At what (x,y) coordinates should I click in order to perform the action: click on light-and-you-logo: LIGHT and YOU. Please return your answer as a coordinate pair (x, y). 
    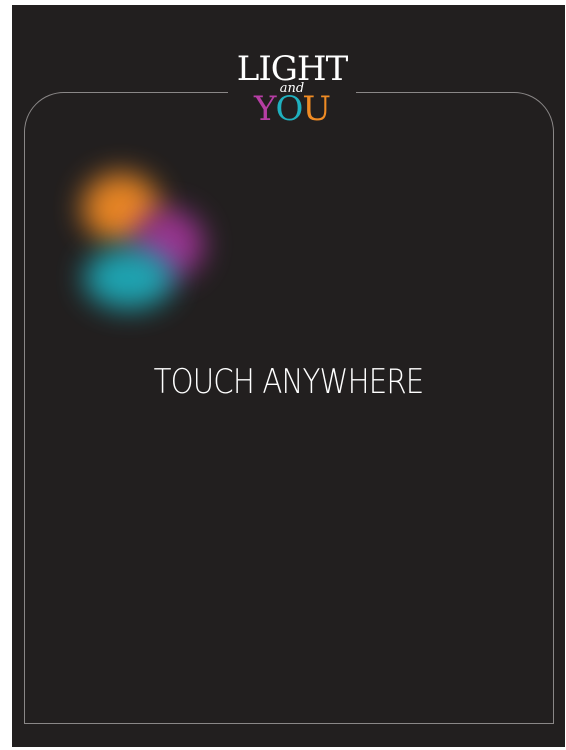
    Looking at the image, I should click on (292, 91).